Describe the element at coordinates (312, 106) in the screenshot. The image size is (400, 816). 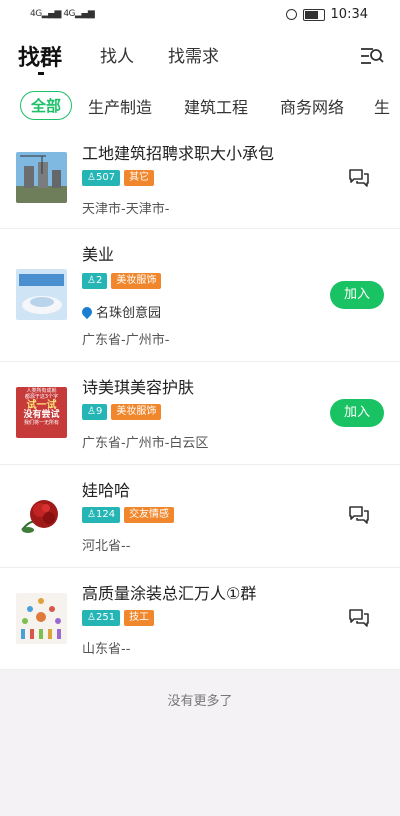
I see `category-business-network: 商务网络` at that location.